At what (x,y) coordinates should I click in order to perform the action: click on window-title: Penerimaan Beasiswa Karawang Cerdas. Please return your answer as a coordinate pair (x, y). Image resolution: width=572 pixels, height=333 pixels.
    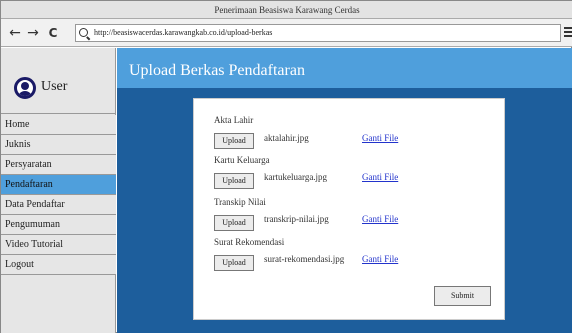
    Looking at the image, I should click on (286, 10).